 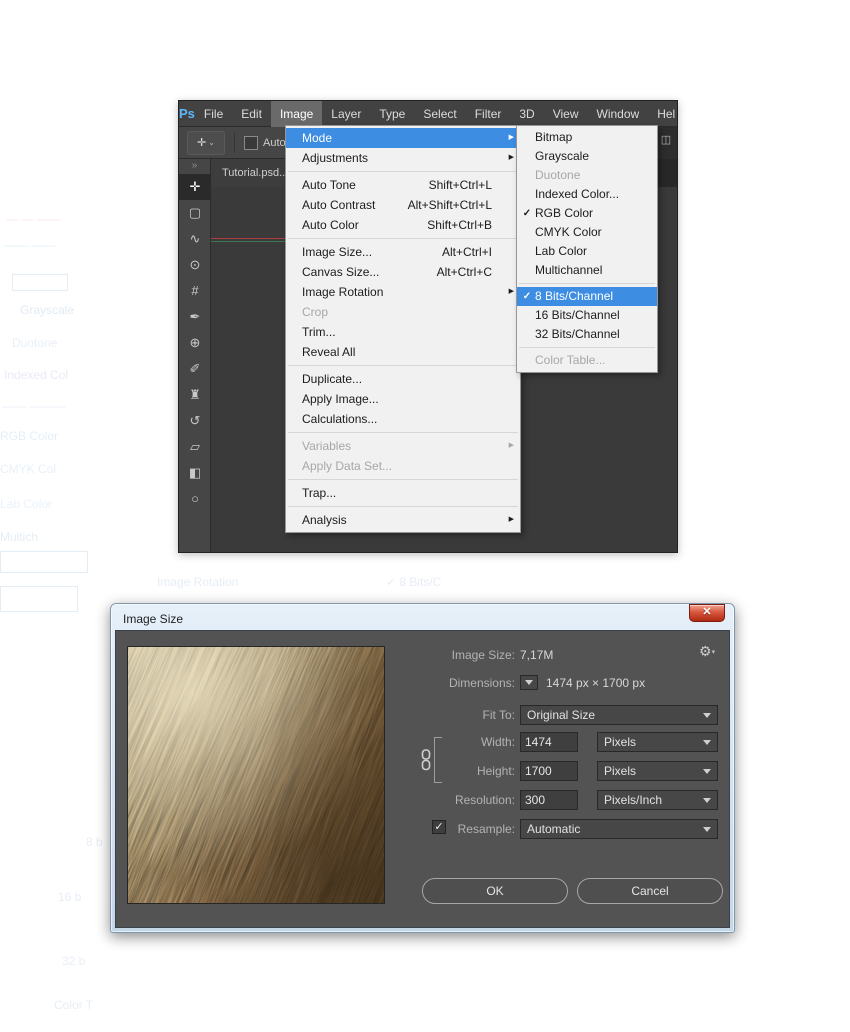 I want to click on image-menu-item-auto-tone: Auto Tone Shift+Ctrl+L, so click(x=403, y=185).